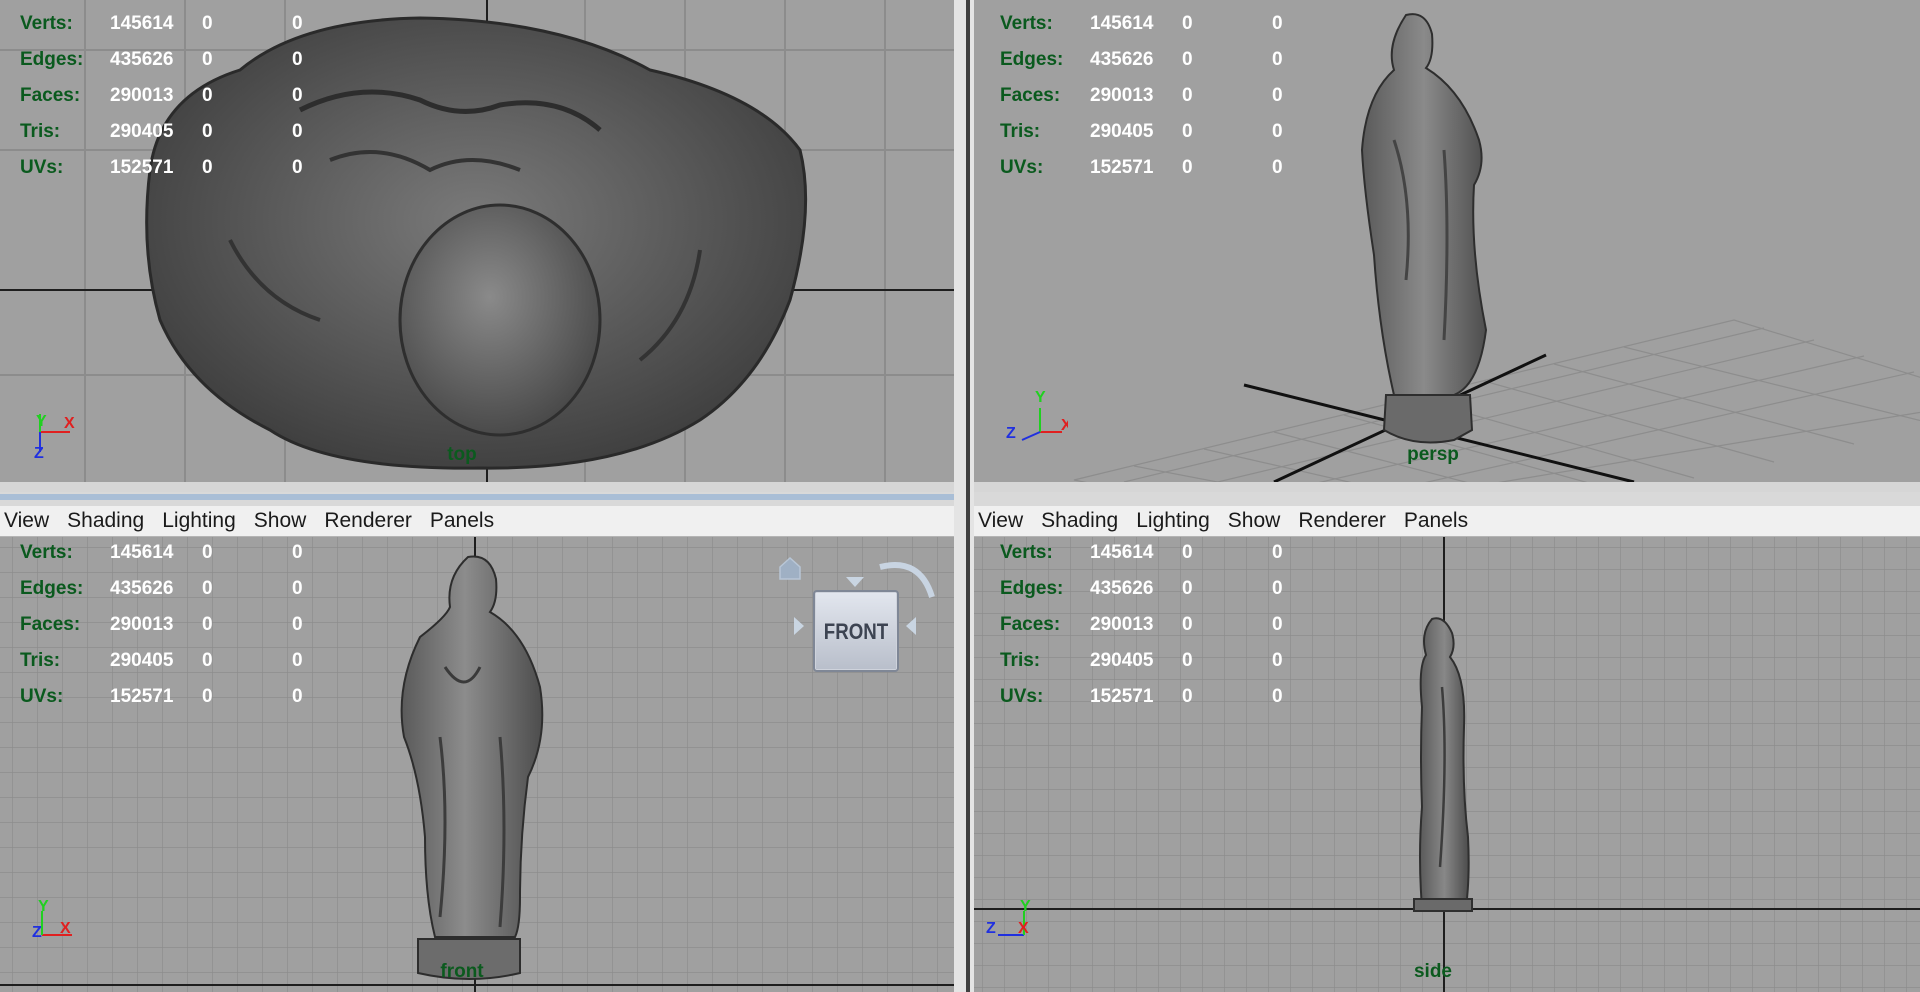 The width and height of the screenshot is (1920, 992). What do you see at coordinates (462, 971) in the screenshot?
I see `camera-name-label: front` at bounding box center [462, 971].